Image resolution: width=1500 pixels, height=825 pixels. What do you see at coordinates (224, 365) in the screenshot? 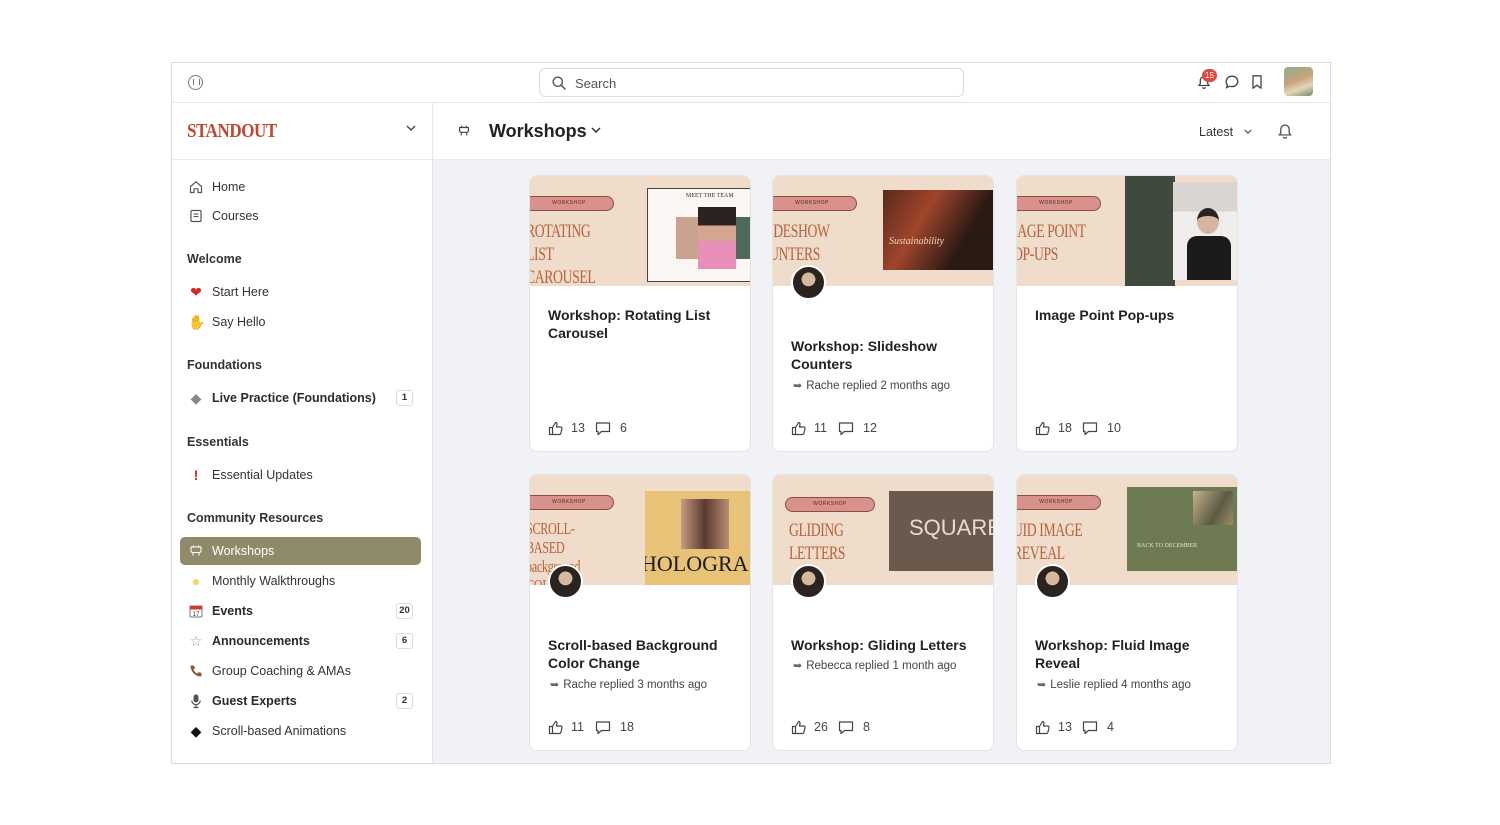
I see `section-heading-foundations: Foundations` at bounding box center [224, 365].